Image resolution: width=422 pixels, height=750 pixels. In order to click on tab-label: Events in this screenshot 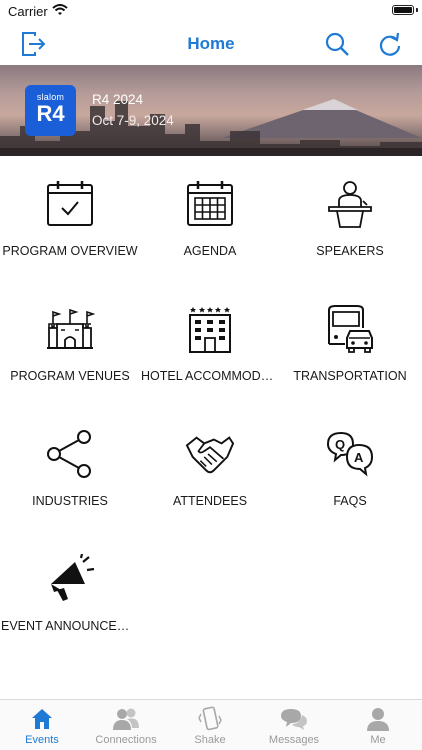, I will do `click(42, 740)`.